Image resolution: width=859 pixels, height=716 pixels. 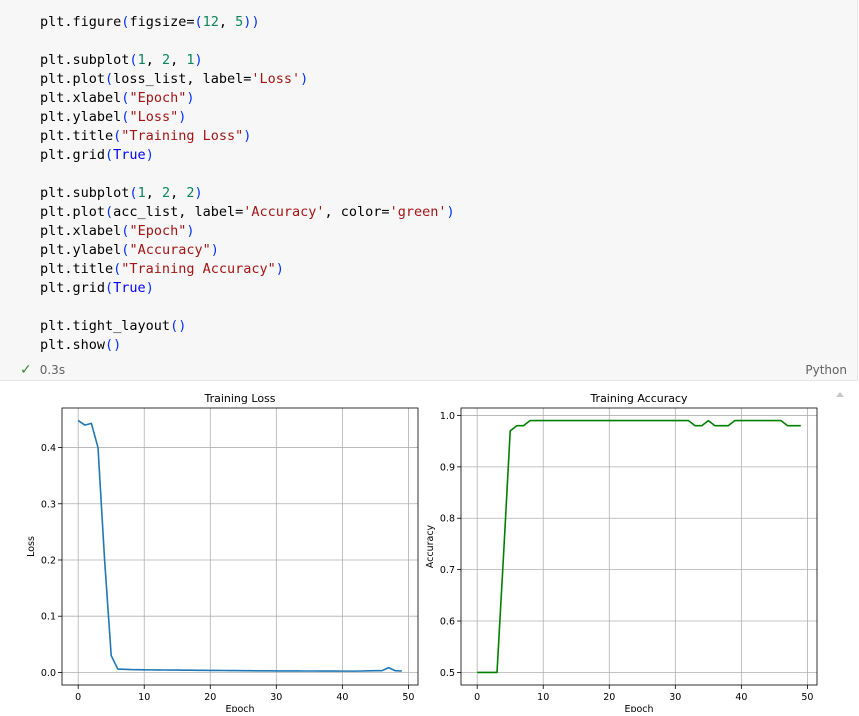 What do you see at coordinates (239, 398) in the screenshot?
I see `chart-title: Training Loss` at bounding box center [239, 398].